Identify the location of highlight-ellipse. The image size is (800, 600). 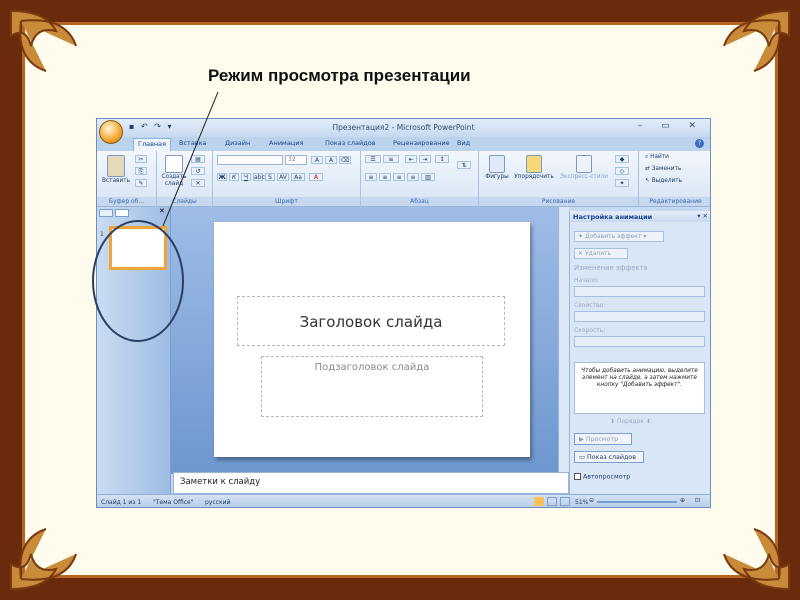
(138, 281).